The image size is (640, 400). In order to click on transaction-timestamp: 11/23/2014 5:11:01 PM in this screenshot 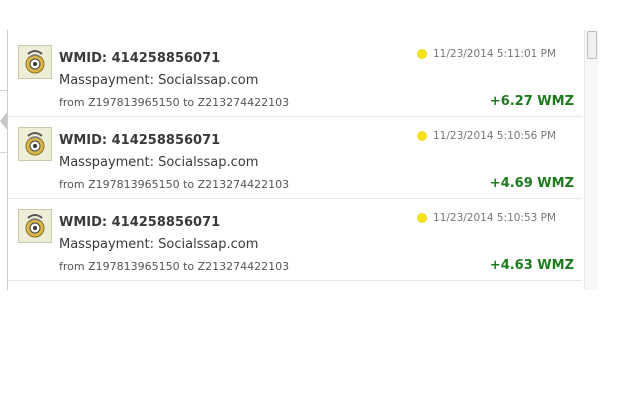, I will do `click(495, 54)`.